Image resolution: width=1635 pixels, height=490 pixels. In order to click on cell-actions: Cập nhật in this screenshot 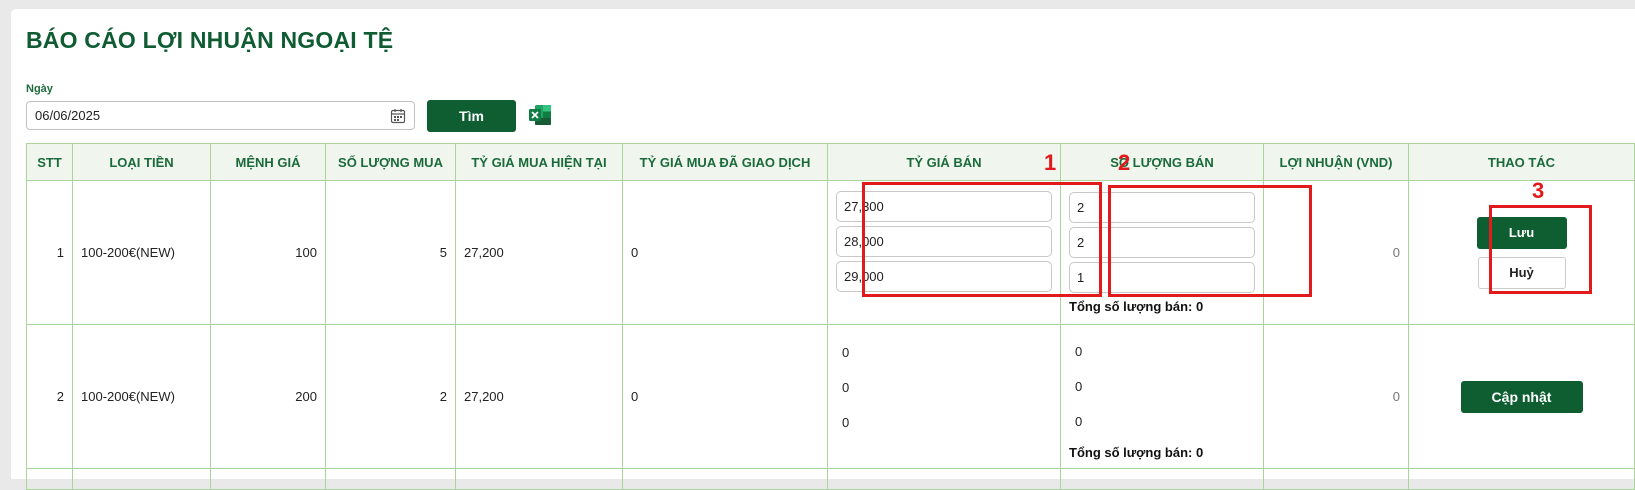, I will do `click(1521, 396)`.